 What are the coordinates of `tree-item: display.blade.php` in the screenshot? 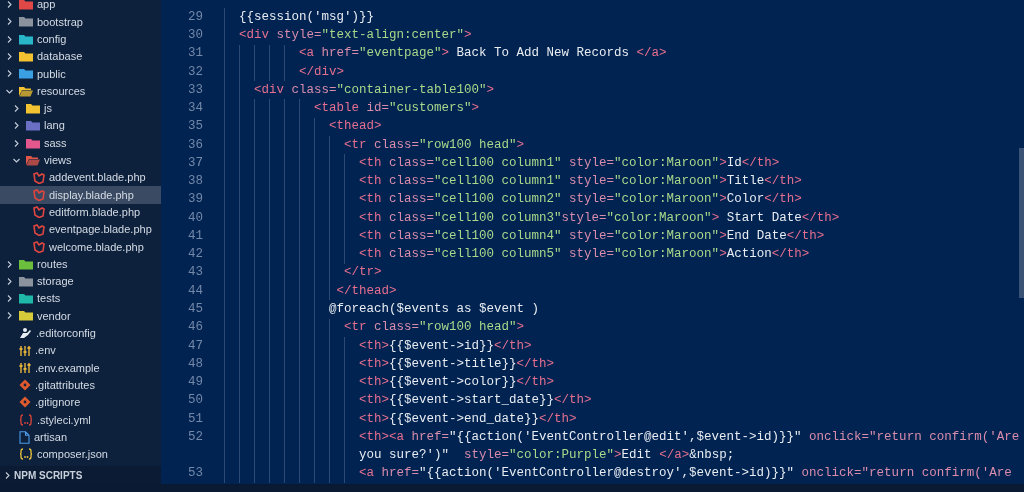 It's located at (80, 195).